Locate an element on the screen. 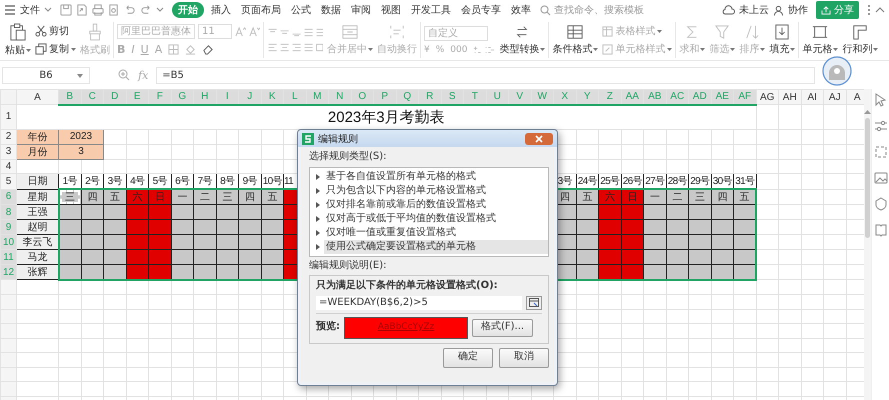  range-picker-button is located at coordinates (534, 303).